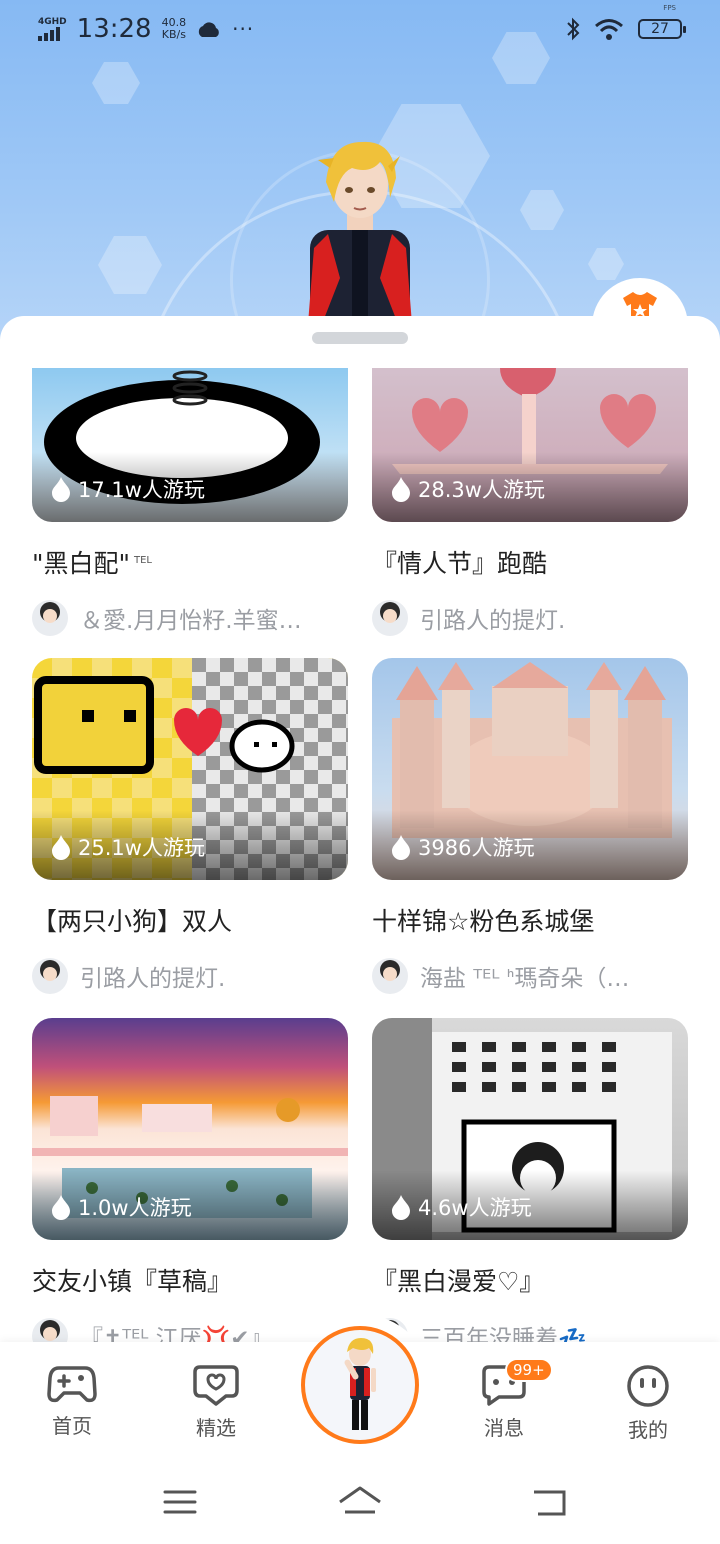  What do you see at coordinates (530, 445) in the screenshot?
I see `game-thumbnail: 28.3w人游玩` at bounding box center [530, 445].